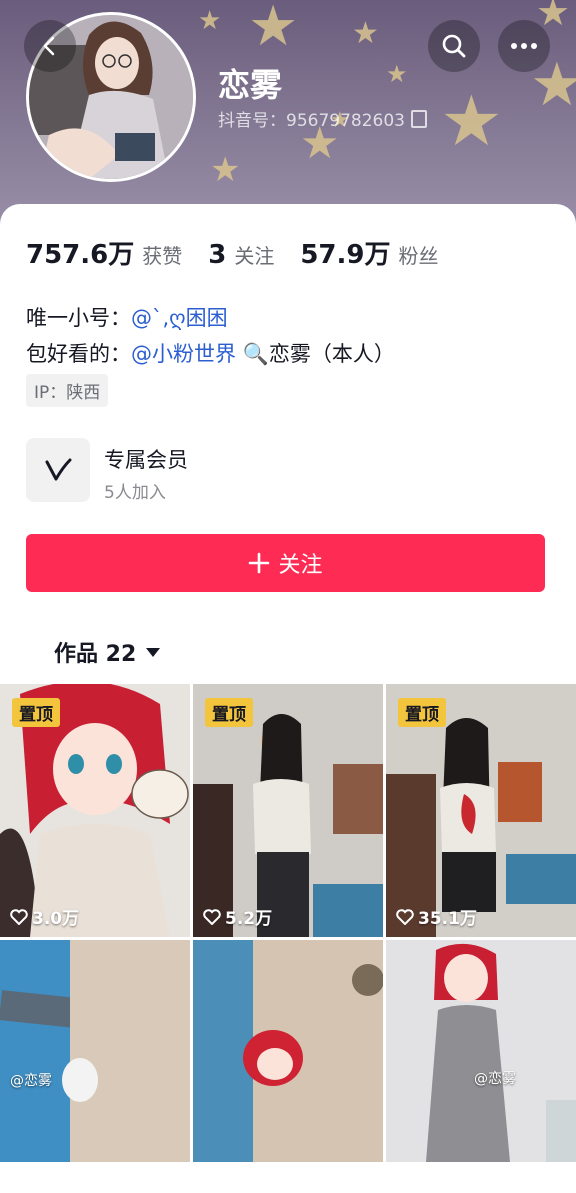 The image size is (576, 1193). I want to click on douyin-id-text: 抖音号：95679782603, so click(311, 121).